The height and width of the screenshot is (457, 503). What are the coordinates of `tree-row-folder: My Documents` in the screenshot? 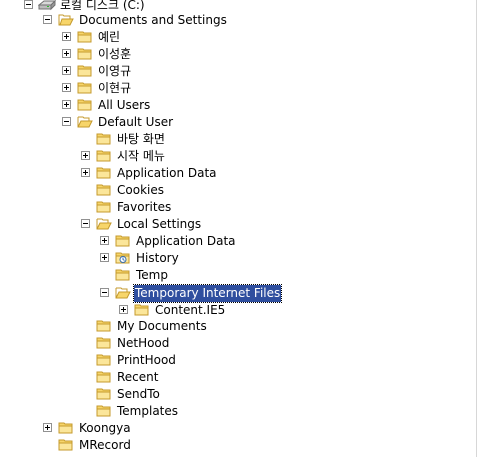 It's located at (150, 326).